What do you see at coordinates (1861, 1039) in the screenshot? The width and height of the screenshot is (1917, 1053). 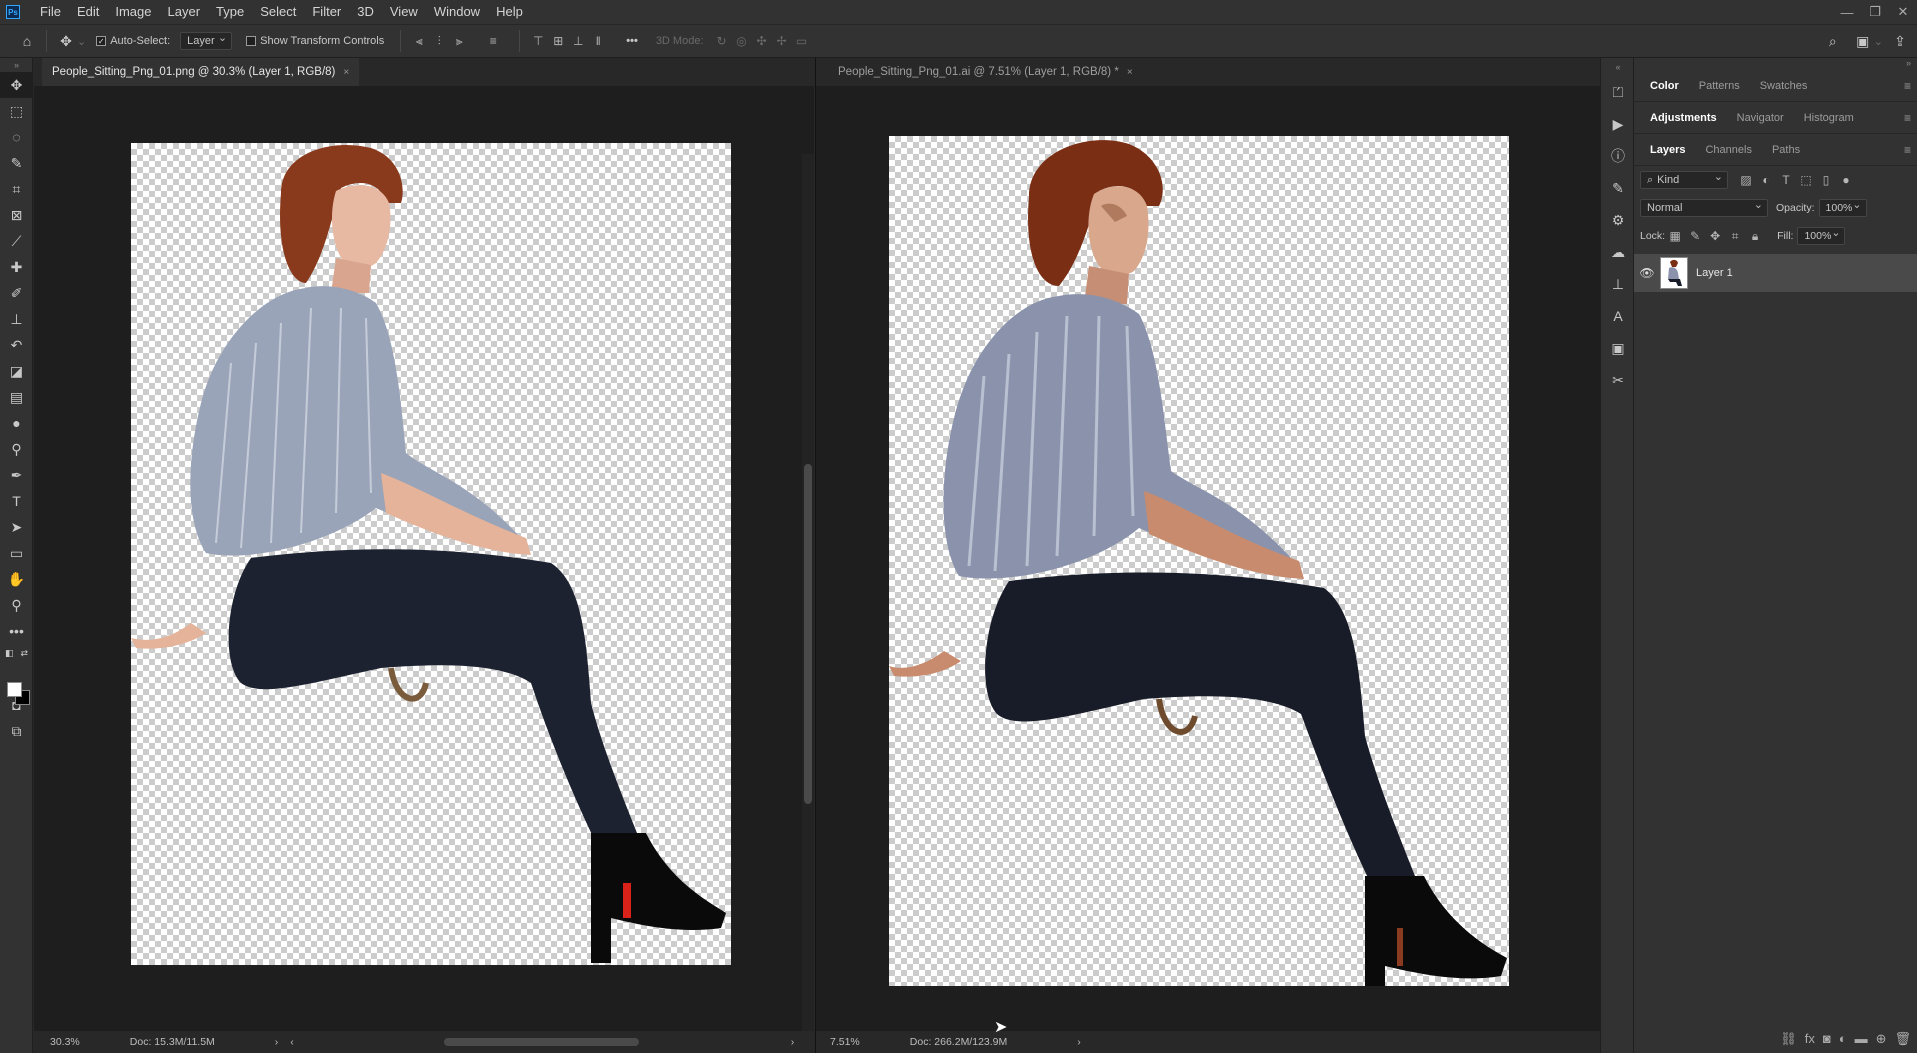 I see `new-group-icon: ▬` at bounding box center [1861, 1039].